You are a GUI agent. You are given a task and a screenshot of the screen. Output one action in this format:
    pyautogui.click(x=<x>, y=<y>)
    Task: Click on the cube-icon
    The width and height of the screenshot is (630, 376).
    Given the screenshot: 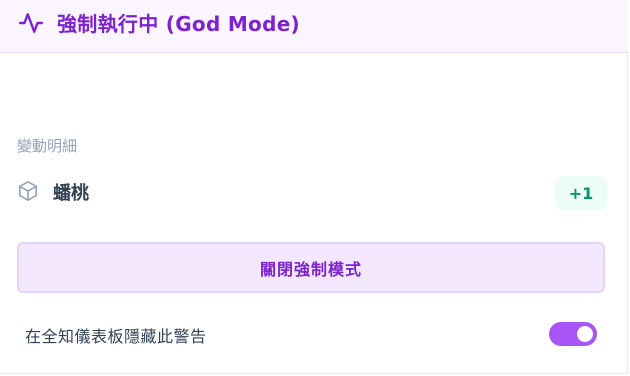 What is the action you would take?
    pyautogui.click(x=28, y=191)
    